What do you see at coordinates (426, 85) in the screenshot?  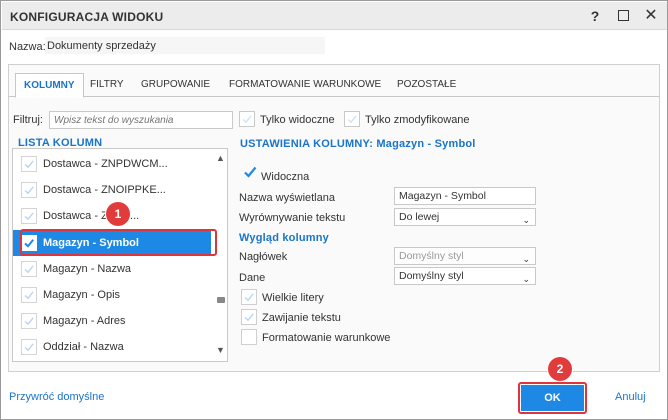 I see `tab-pozostale: POZOSTAŁE` at bounding box center [426, 85].